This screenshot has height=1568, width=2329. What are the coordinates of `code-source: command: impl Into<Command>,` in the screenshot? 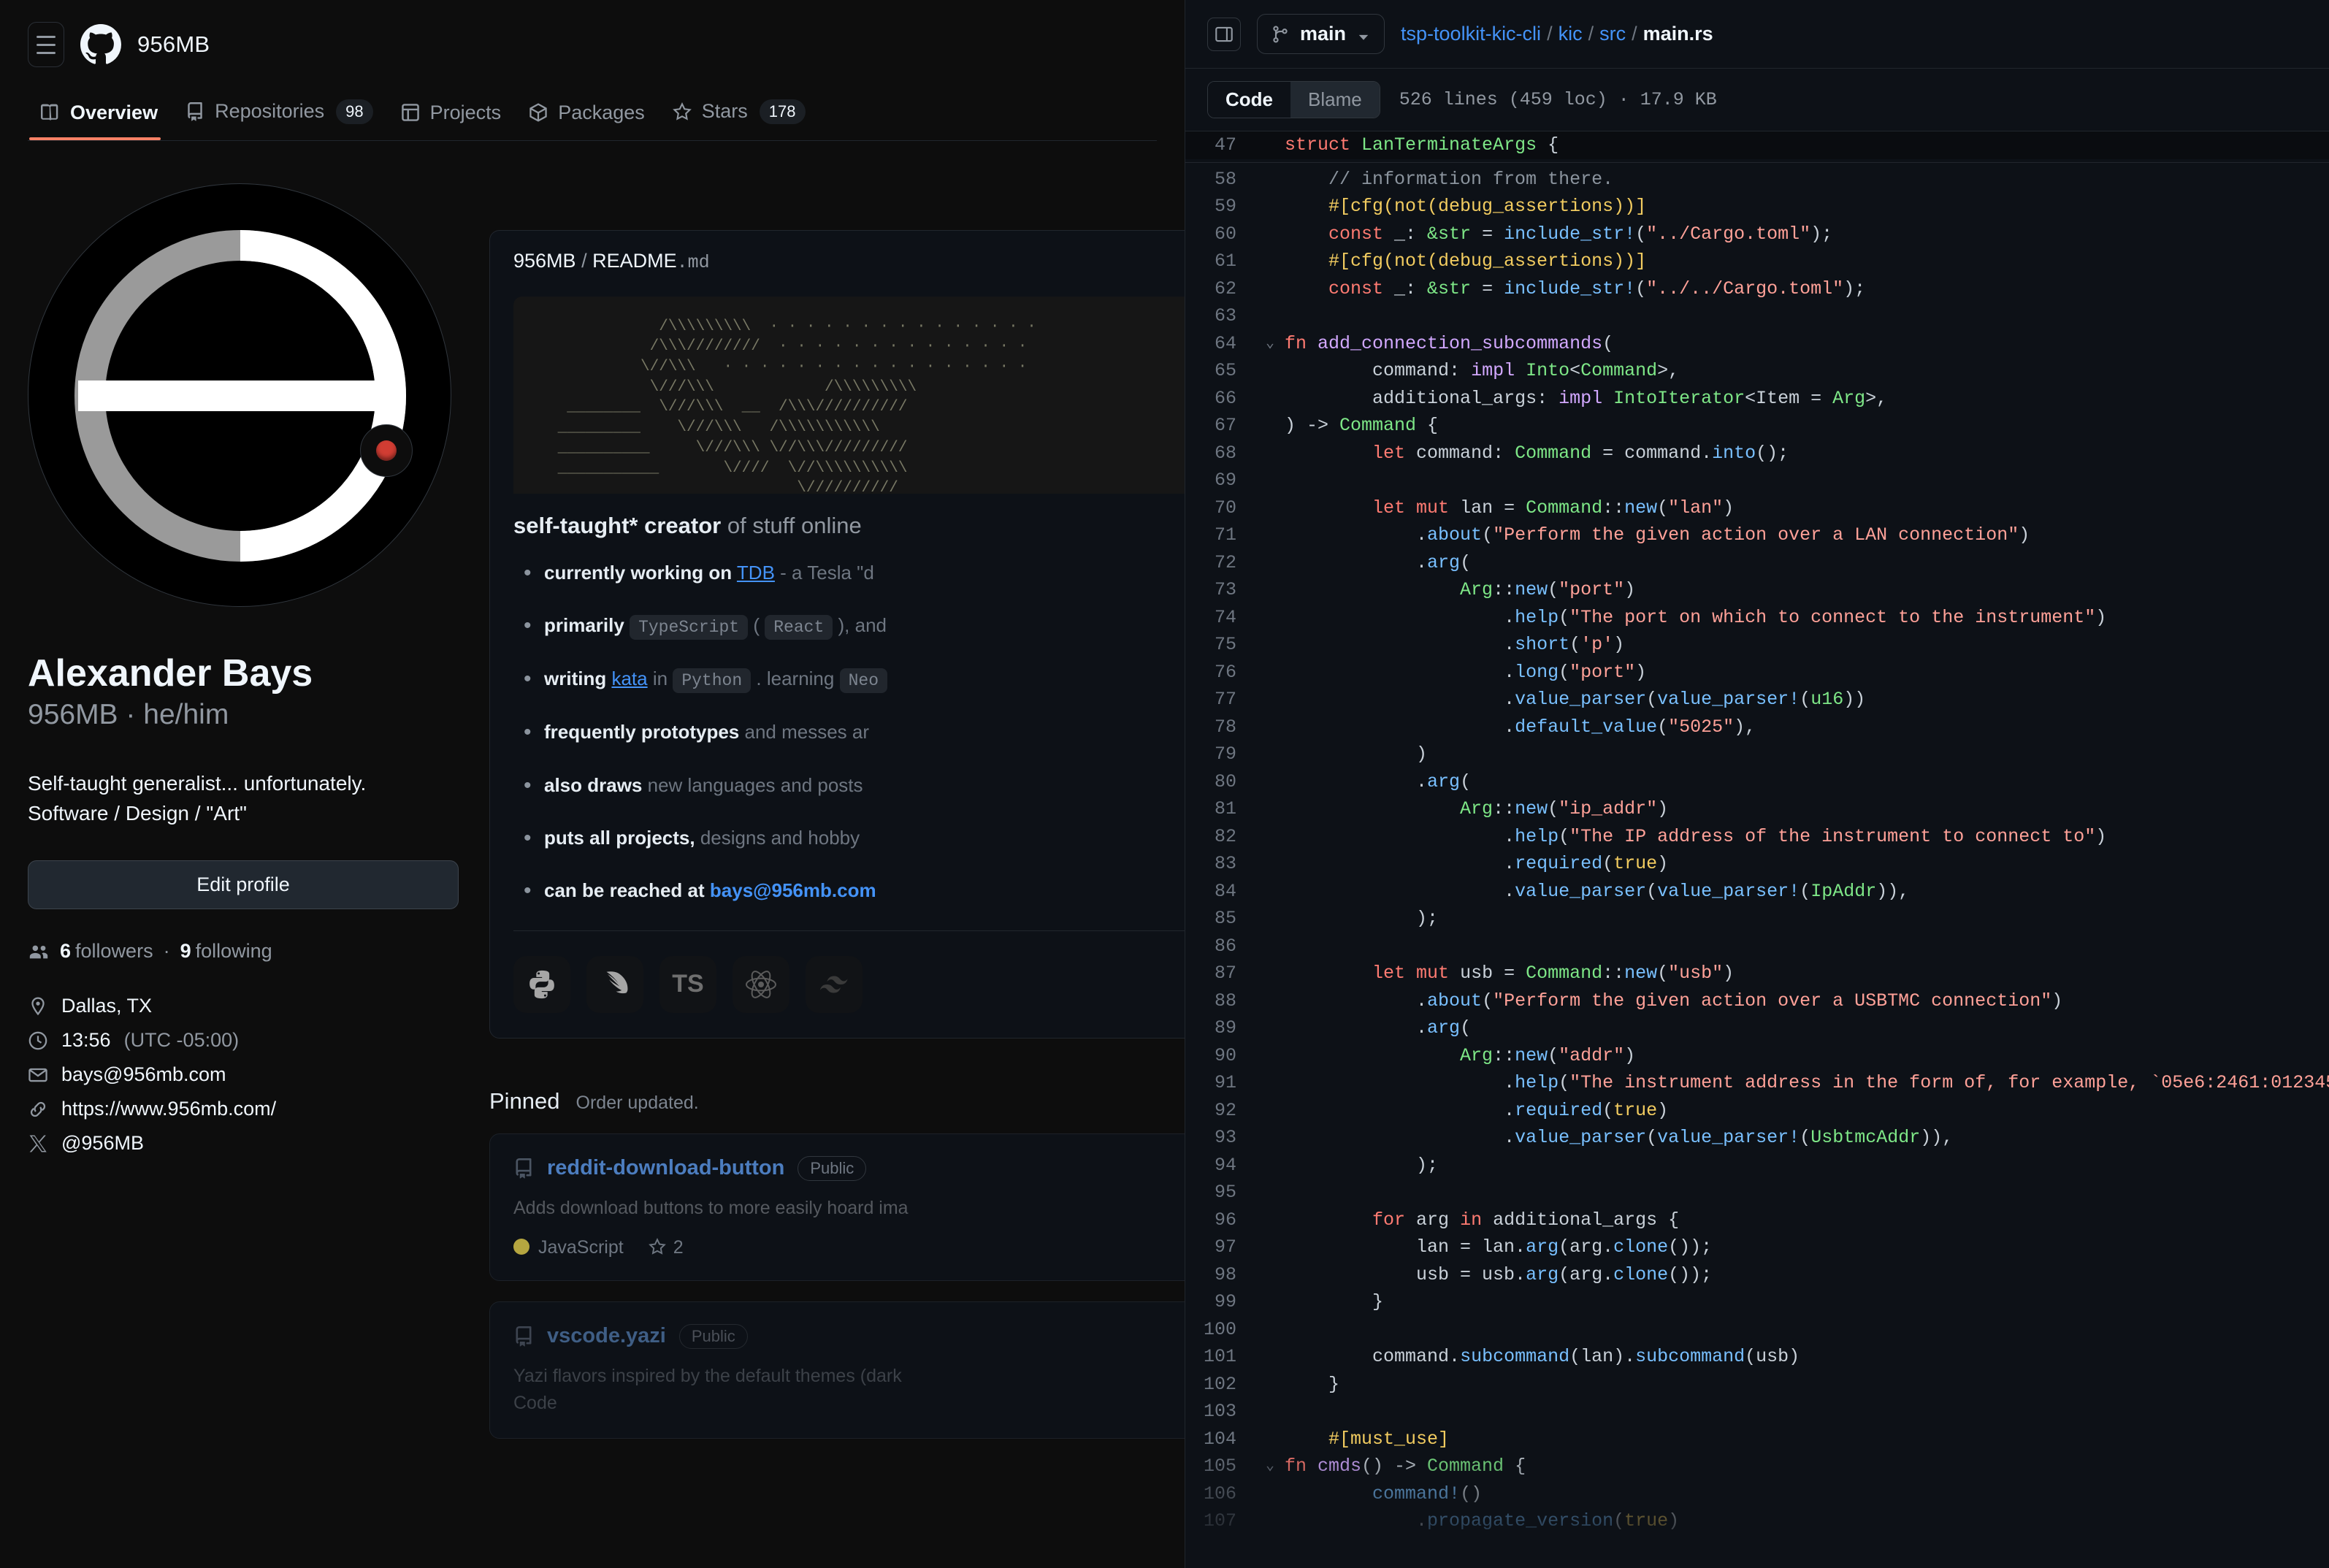 It's located at (1526, 370).